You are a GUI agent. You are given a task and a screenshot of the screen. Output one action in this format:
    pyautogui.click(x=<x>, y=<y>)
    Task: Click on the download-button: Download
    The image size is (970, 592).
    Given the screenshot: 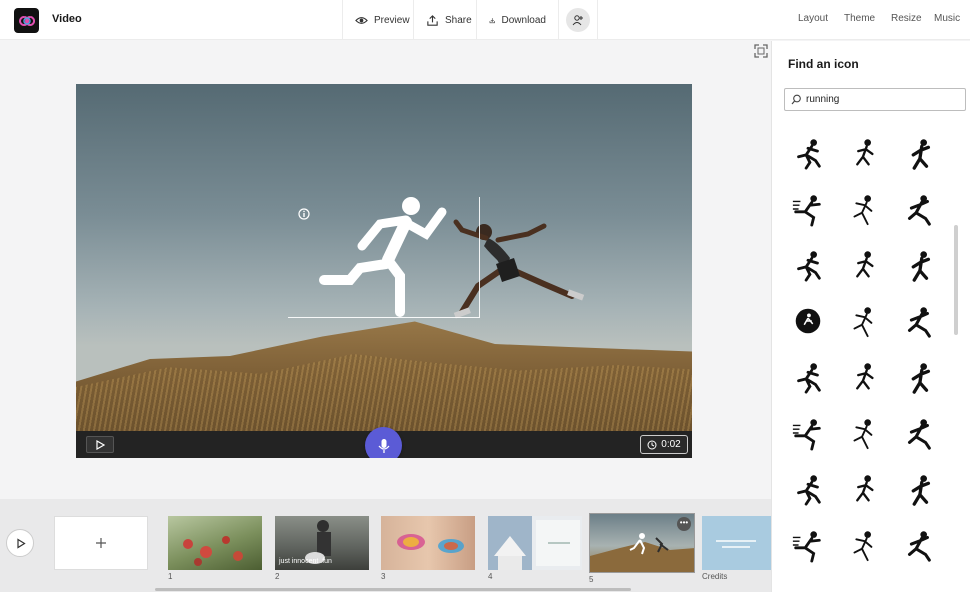 What is the action you would take?
    pyautogui.click(x=517, y=20)
    